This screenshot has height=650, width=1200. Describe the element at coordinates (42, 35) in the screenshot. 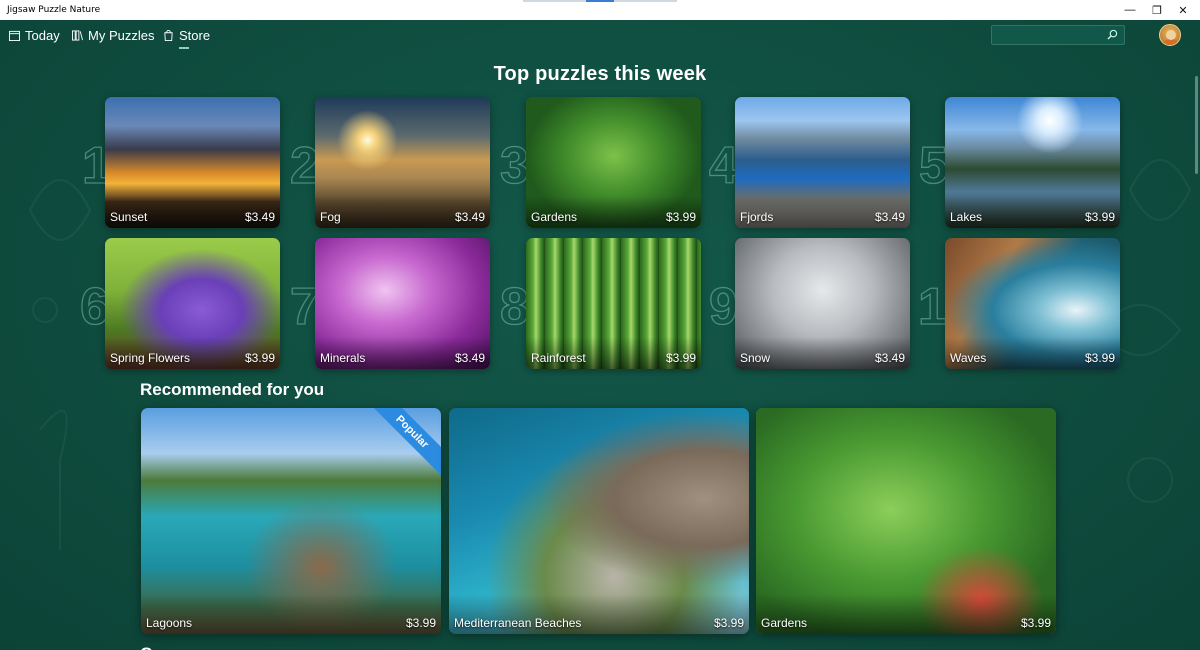

I see `nav-today-label: Today` at that location.